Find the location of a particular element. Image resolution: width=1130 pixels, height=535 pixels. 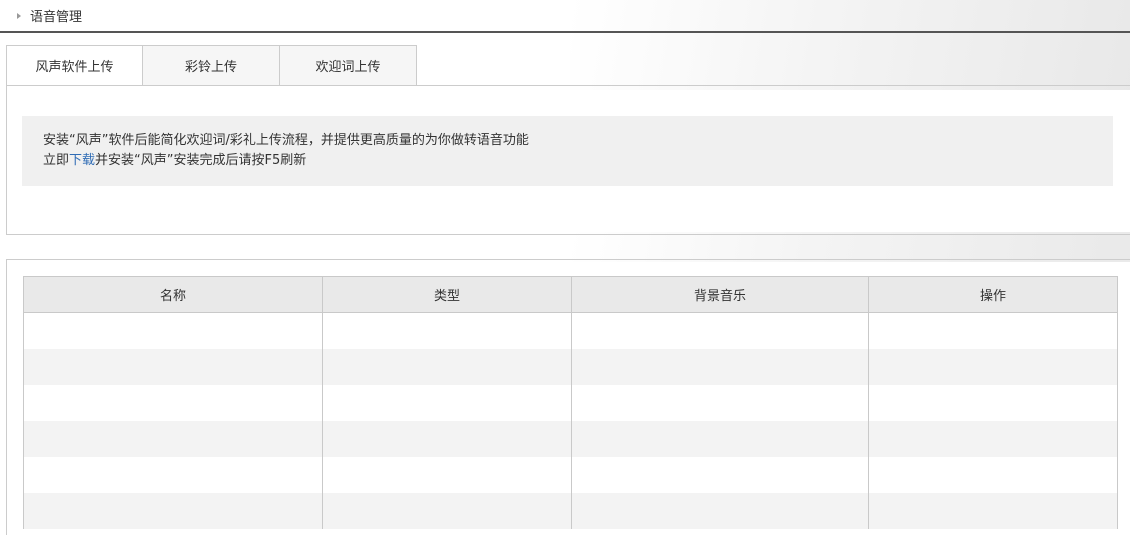

column-header-type: 类型 is located at coordinates (447, 294).